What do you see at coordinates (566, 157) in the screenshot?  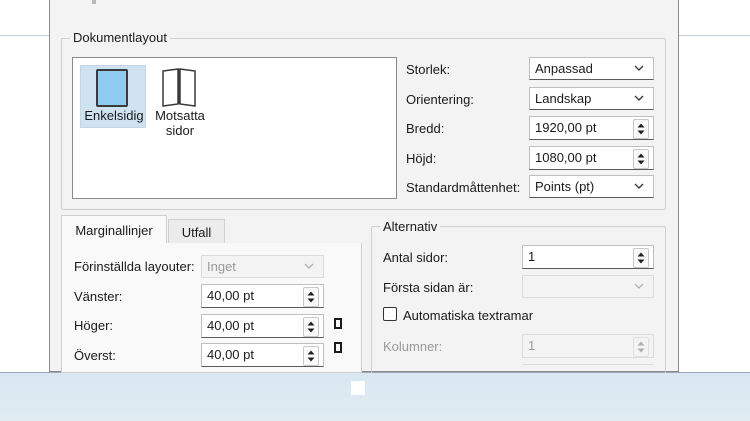 I see `height-value: 1080,00 pt` at bounding box center [566, 157].